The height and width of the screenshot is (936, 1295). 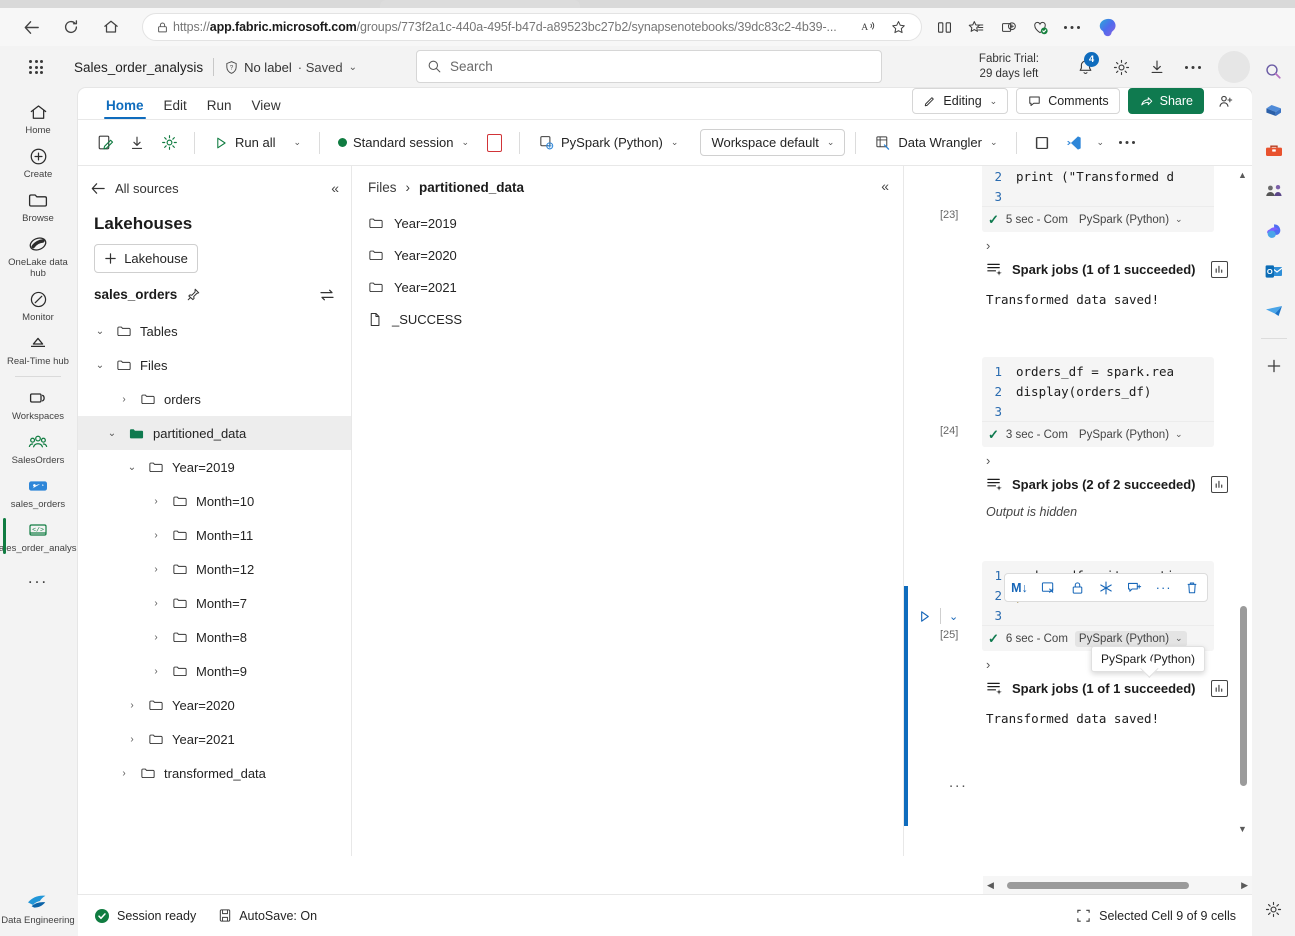 I want to click on file-row: Year=2020, so click(x=627, y=255).